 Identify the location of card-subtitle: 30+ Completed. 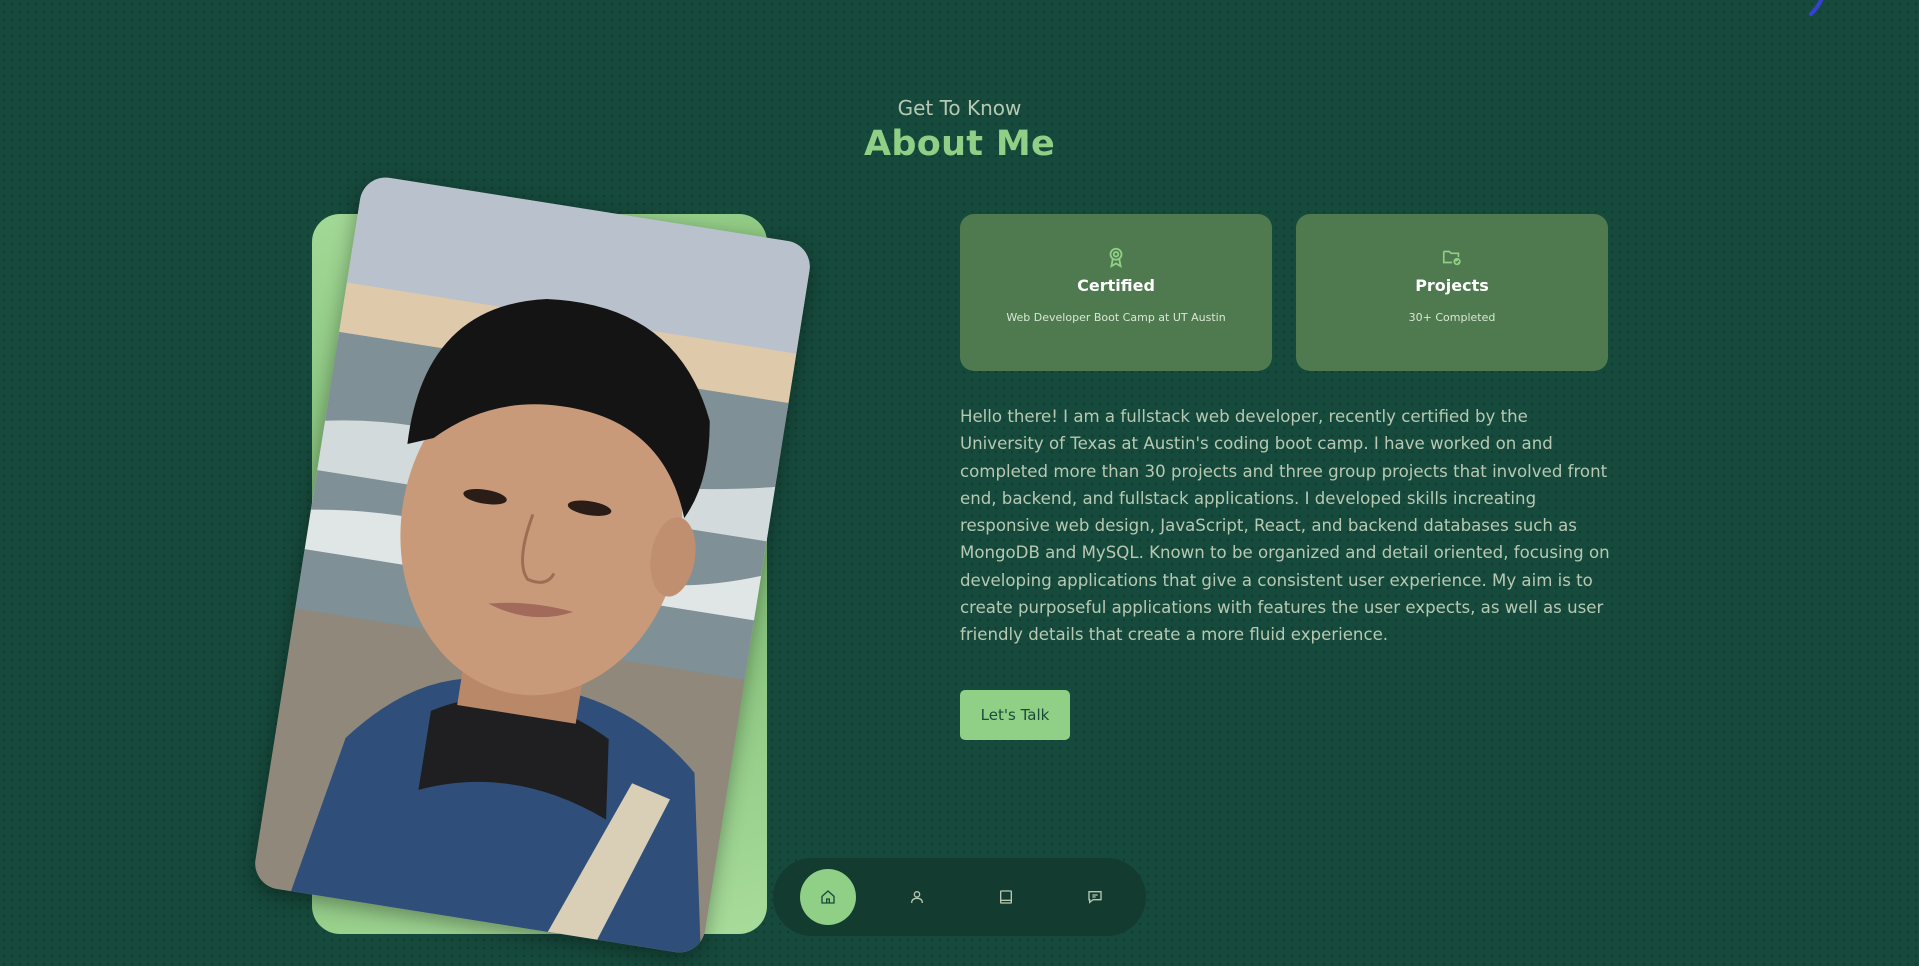
(1452, 317).